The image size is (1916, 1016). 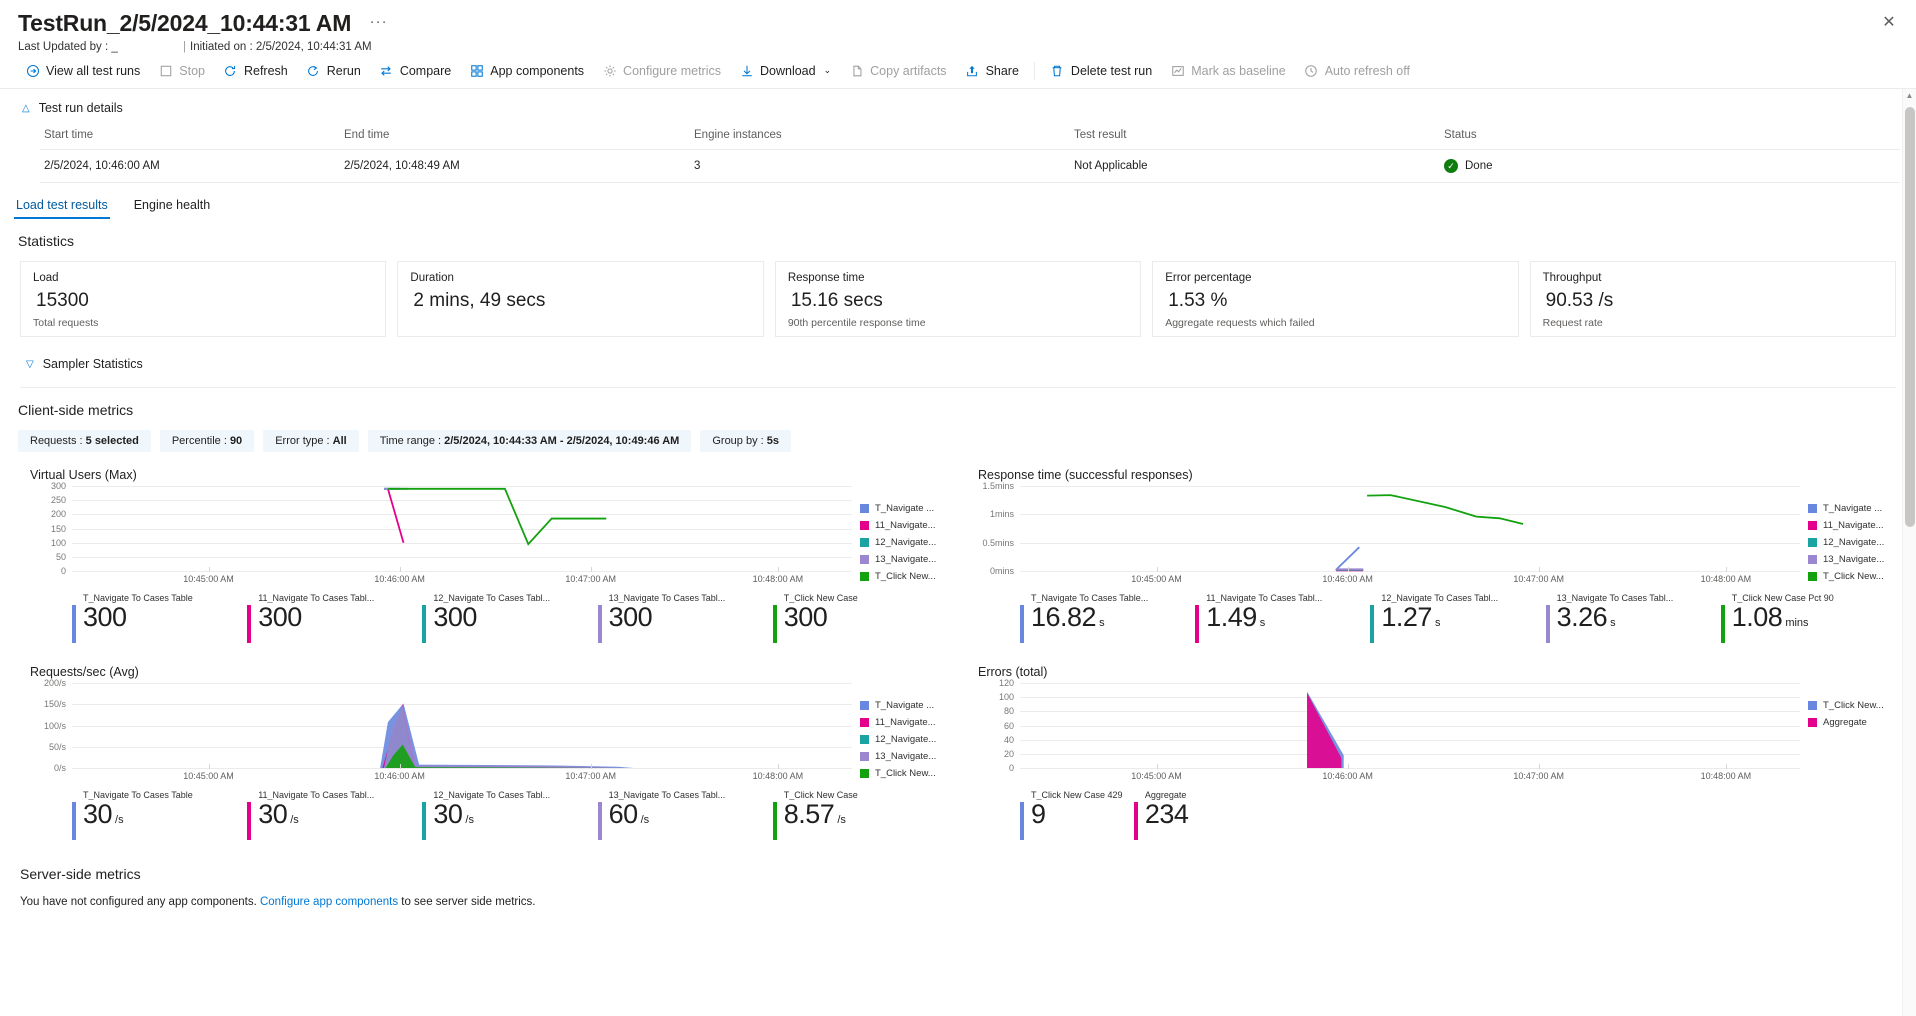 What do you see at coordinates (1101, 70) in the screenshot?
I see `toolbar-button-delete-test-run: Delete test run` at bounding box center [1101, 70].